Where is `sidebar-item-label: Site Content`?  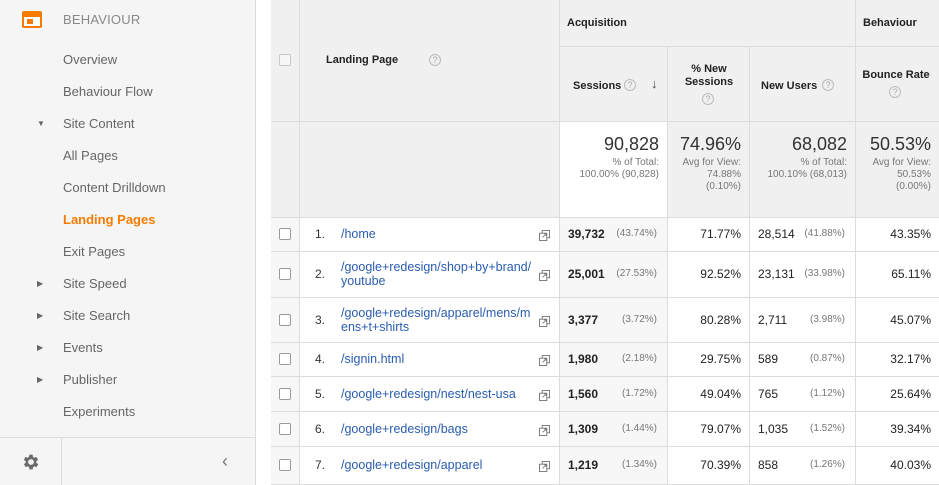 sidebar-item-label: Site Content is located at coordinates (99, 123).